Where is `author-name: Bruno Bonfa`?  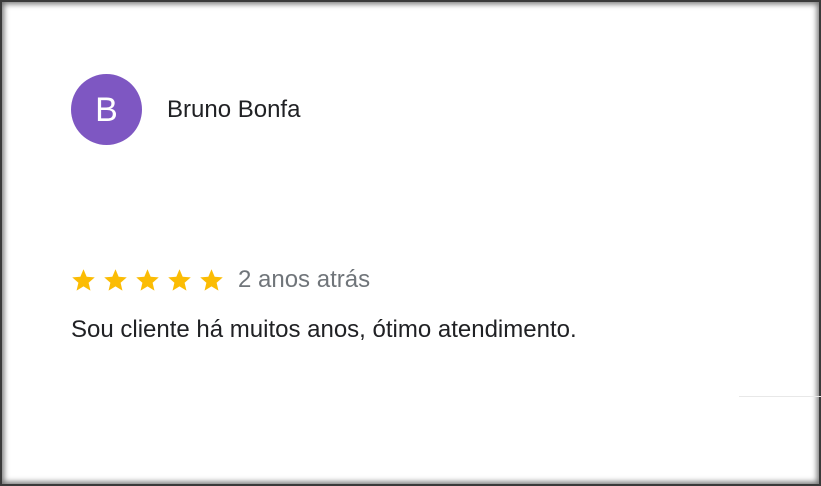 author-name: Bruno Bonfa is located at coordinates (233, 110).